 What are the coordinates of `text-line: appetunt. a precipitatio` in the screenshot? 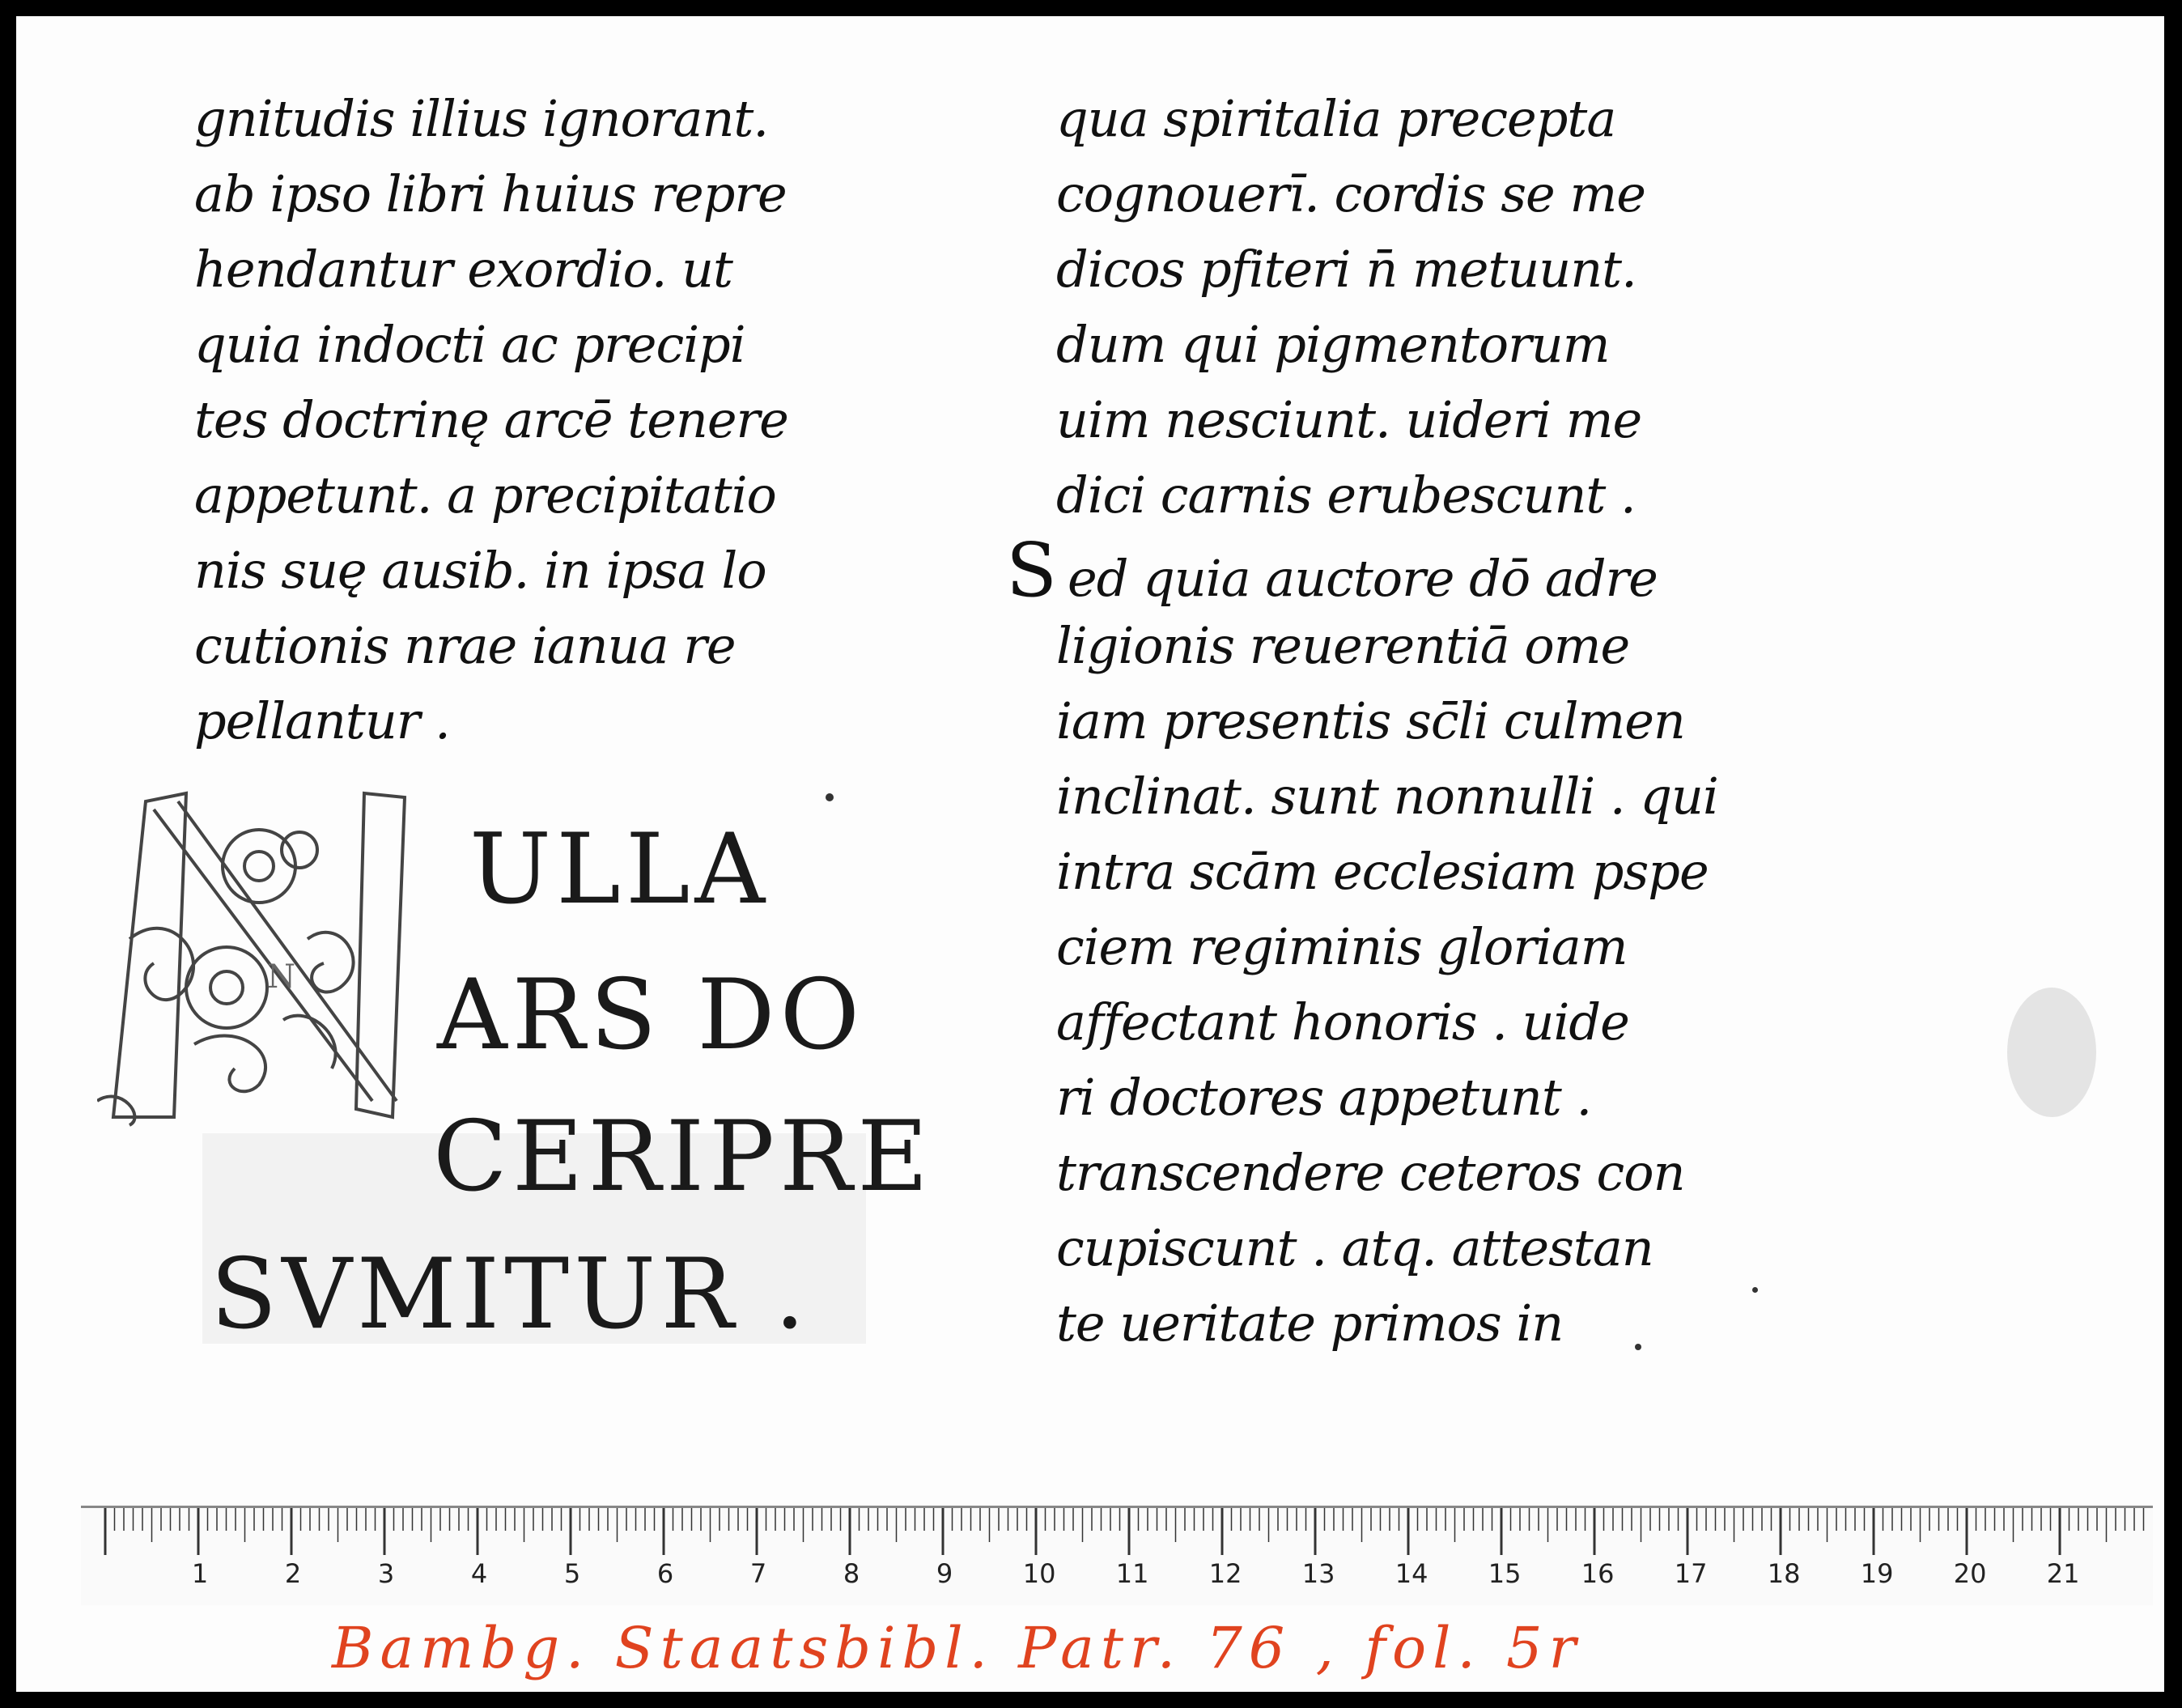 It's located at (485, 495).